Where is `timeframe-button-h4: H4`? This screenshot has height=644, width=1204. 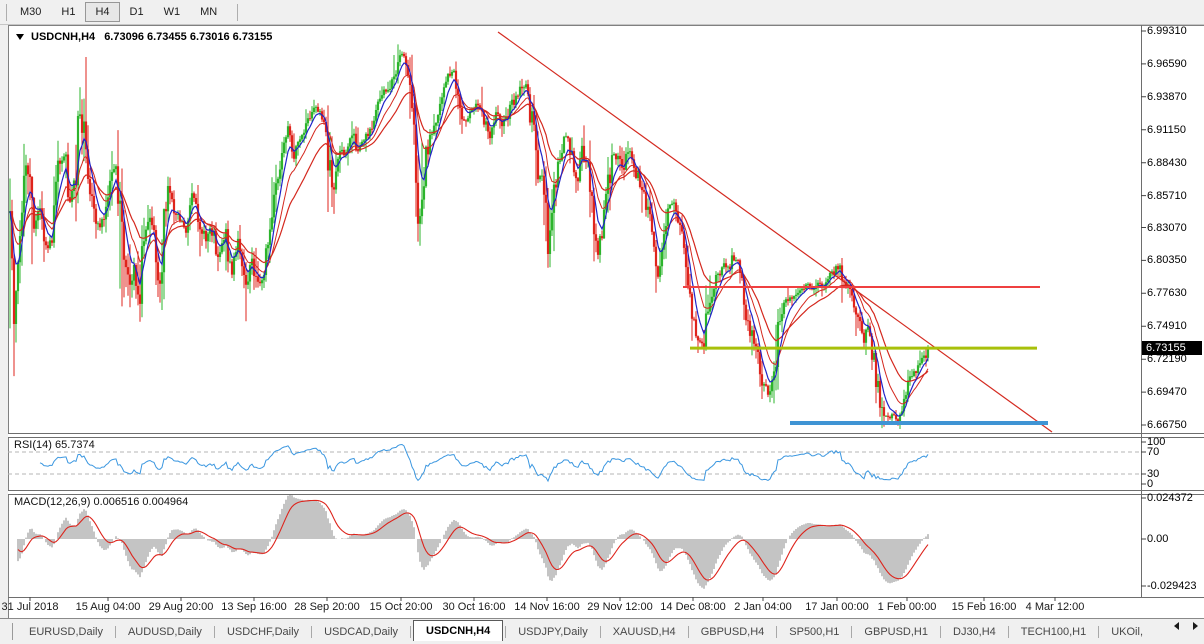 timeframe-button-h4: H4 is located at coordinates (102, 12).